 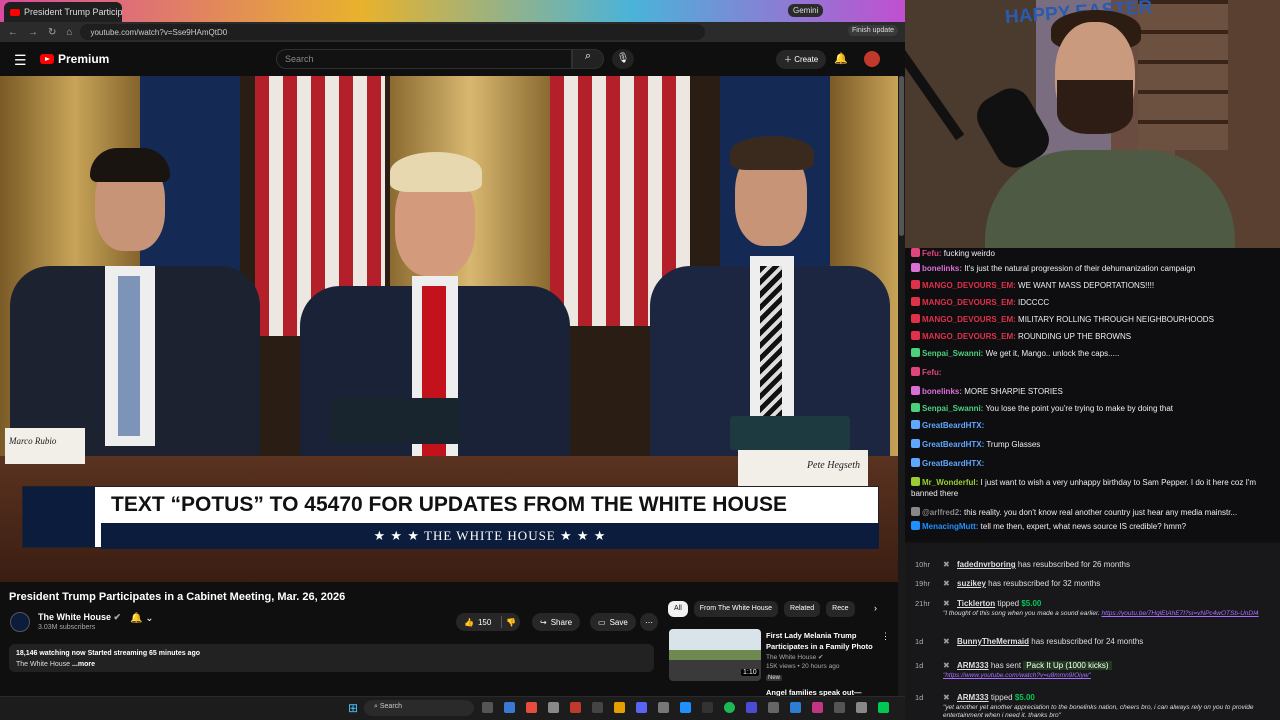 I want to click on hamburger-menu-icon: ☰, so click(x=20, y=60).